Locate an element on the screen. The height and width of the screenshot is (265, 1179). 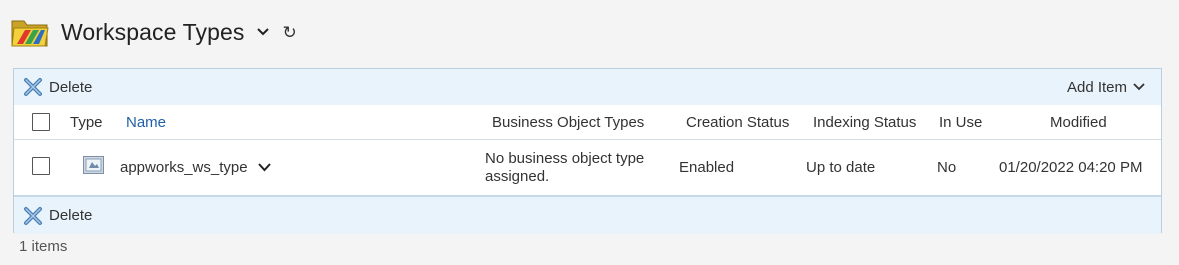
folder-icon is located at coordinates (30, 33).